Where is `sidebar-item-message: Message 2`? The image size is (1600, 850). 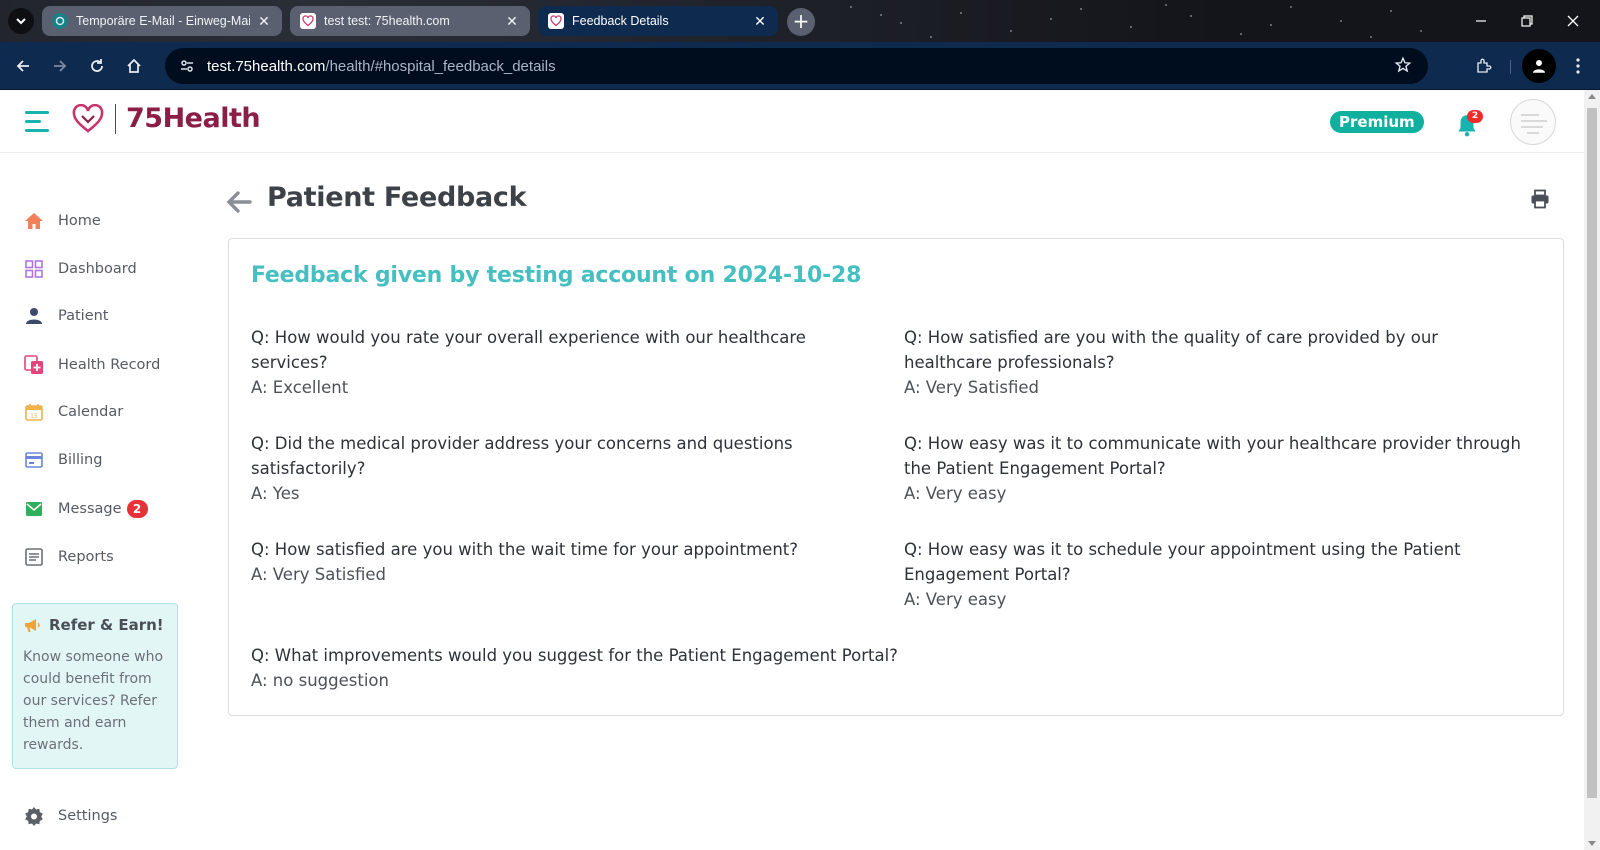
sidebar-item-message: Message 2 is located at coordinates (86, 509).